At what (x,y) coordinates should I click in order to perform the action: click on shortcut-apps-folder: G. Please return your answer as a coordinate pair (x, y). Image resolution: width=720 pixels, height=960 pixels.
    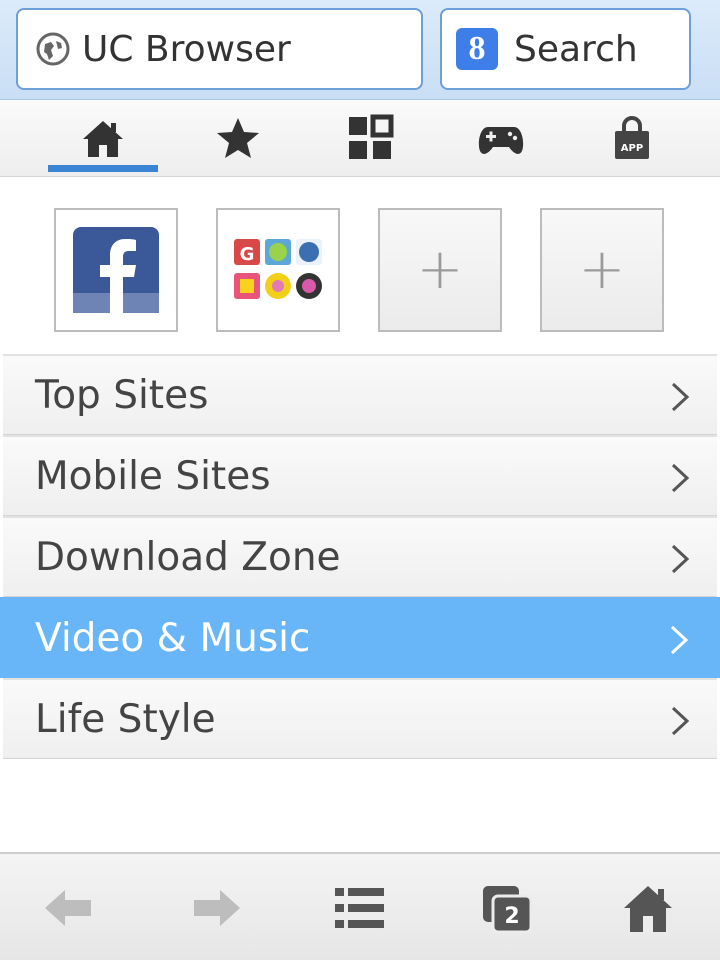
    Looking at the image, I should click on (278, 270).